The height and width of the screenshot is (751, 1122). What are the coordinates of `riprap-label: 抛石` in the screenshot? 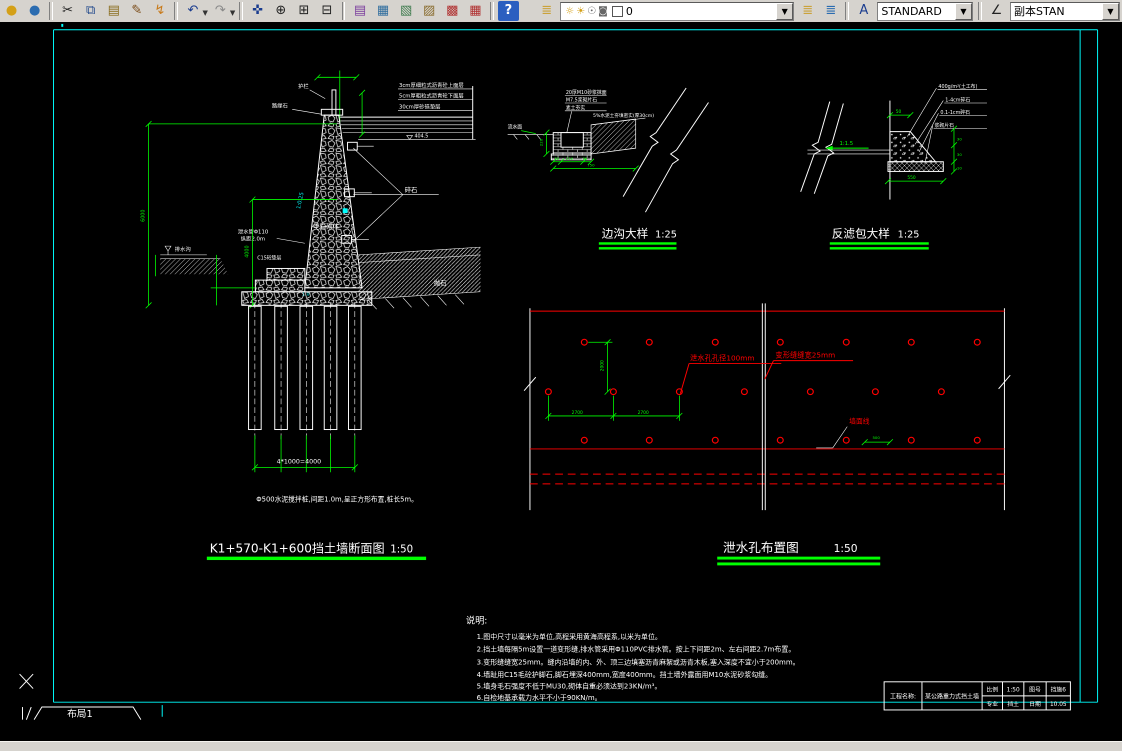 It's located at (440, 282).